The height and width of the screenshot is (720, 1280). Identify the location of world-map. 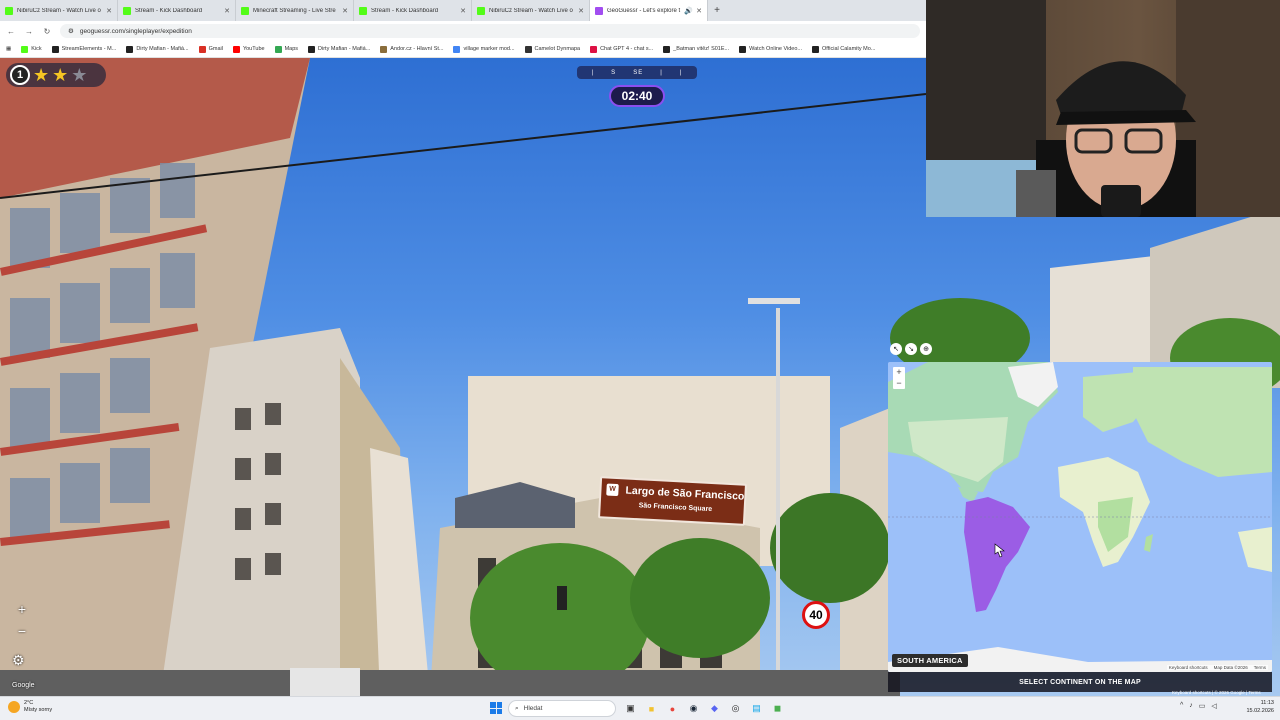
(1080, 517).